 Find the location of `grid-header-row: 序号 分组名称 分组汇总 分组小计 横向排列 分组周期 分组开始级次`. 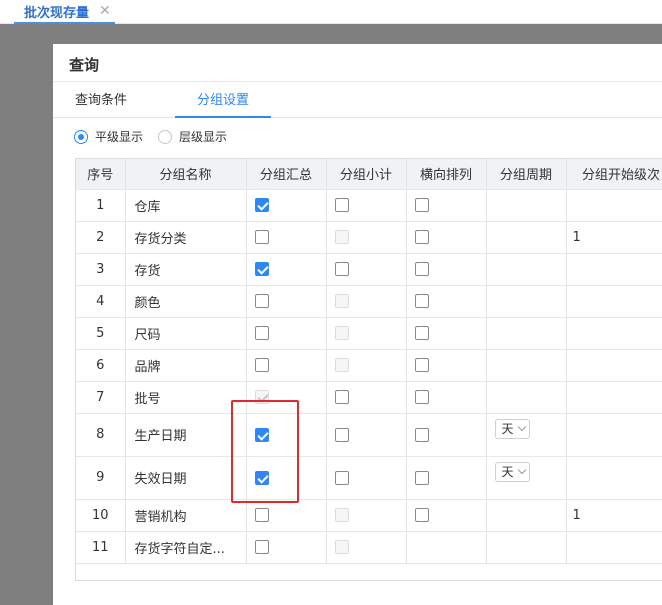

grid-header-row: 序号 分组名称 分组汇总 分组小计 横向排列 分组周期 分组开始级次 is located at coordinates (369, 174).